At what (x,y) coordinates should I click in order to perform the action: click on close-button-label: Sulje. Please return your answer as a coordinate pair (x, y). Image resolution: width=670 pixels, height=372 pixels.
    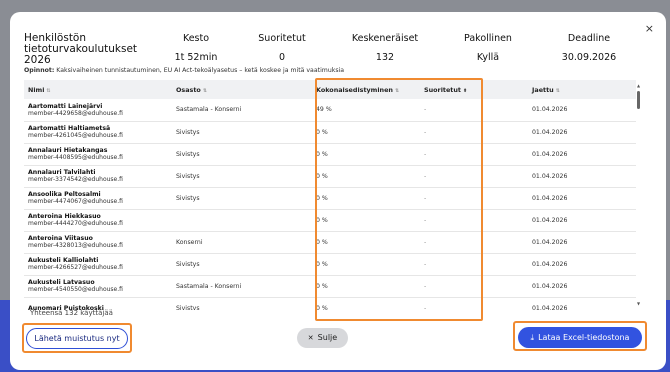
    Looking at the image, I should click on (327, 337).